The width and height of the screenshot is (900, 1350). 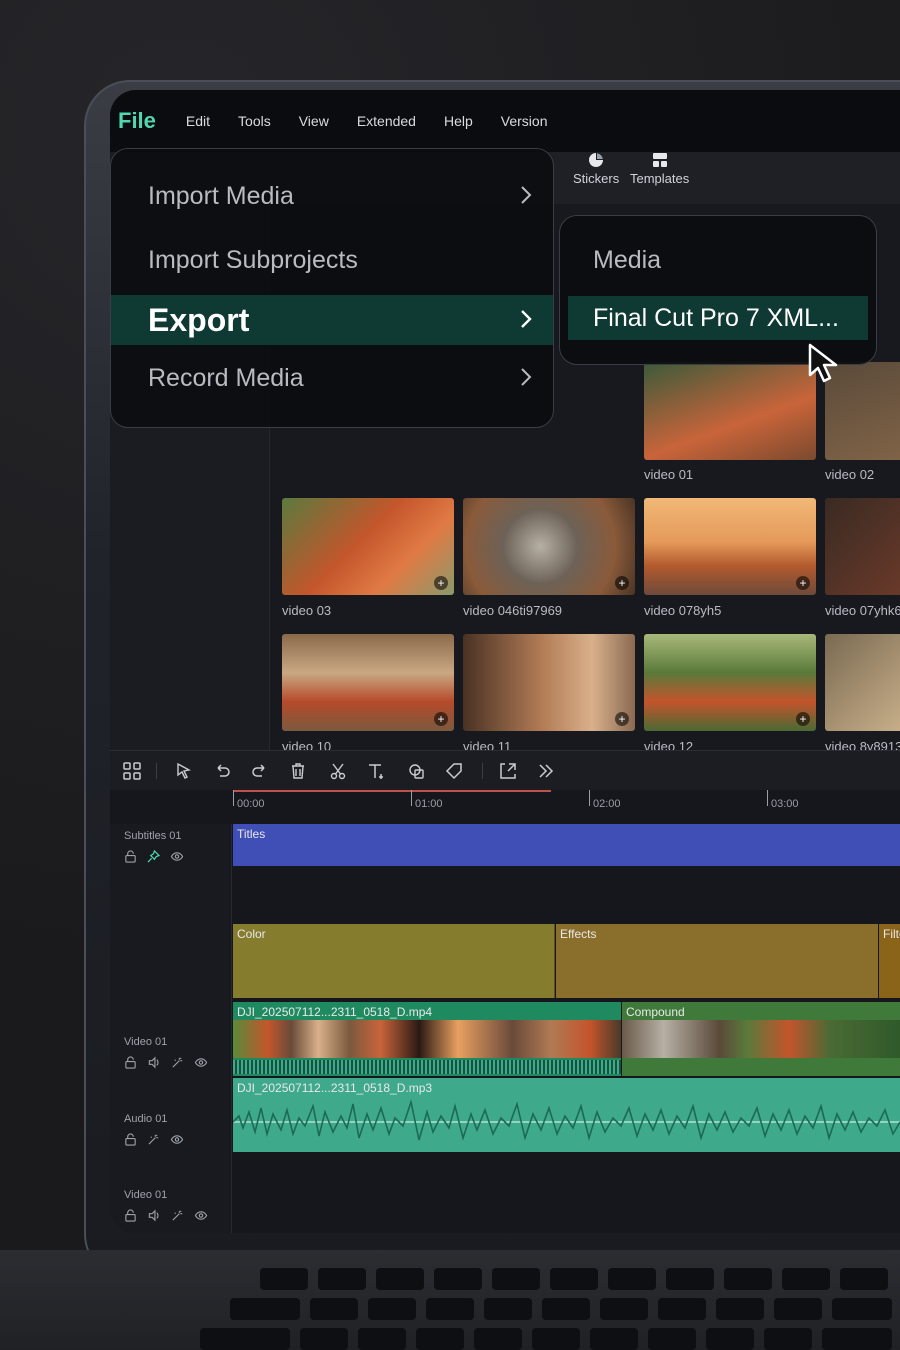 What do you see at coordinates (146, 1119) in the screenshot?
I see `track-name: Audio 01` at bounding box center [146, 1119].